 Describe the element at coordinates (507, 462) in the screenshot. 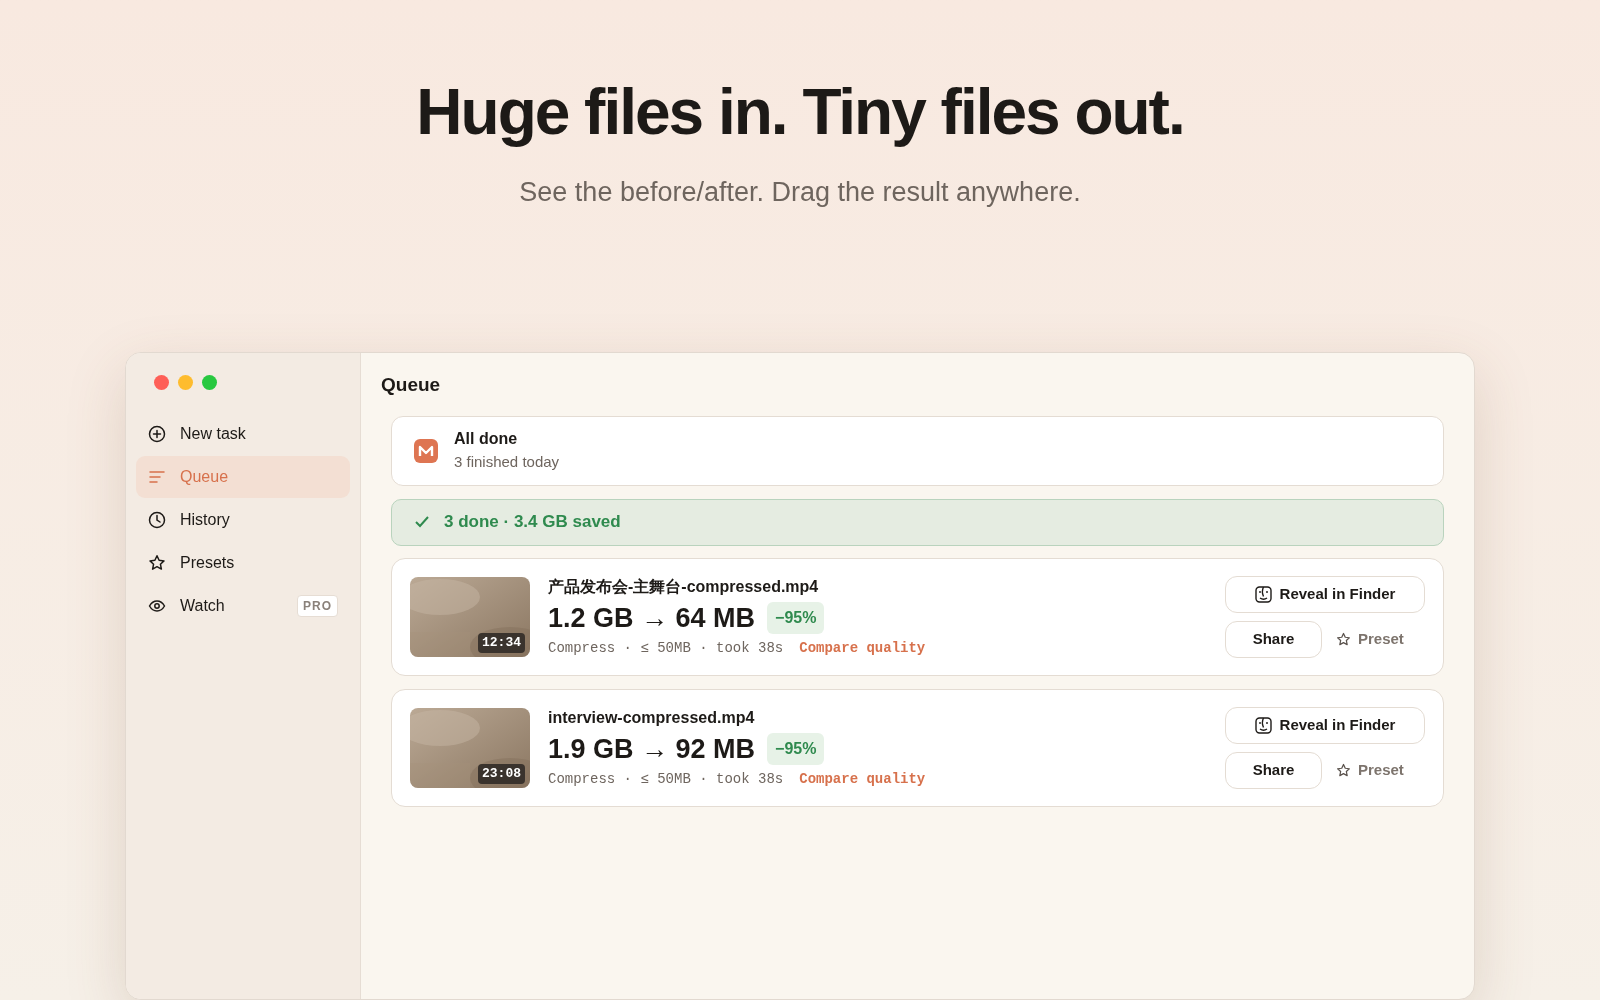

I see `status-subtitle: 3 finished today` at that location.